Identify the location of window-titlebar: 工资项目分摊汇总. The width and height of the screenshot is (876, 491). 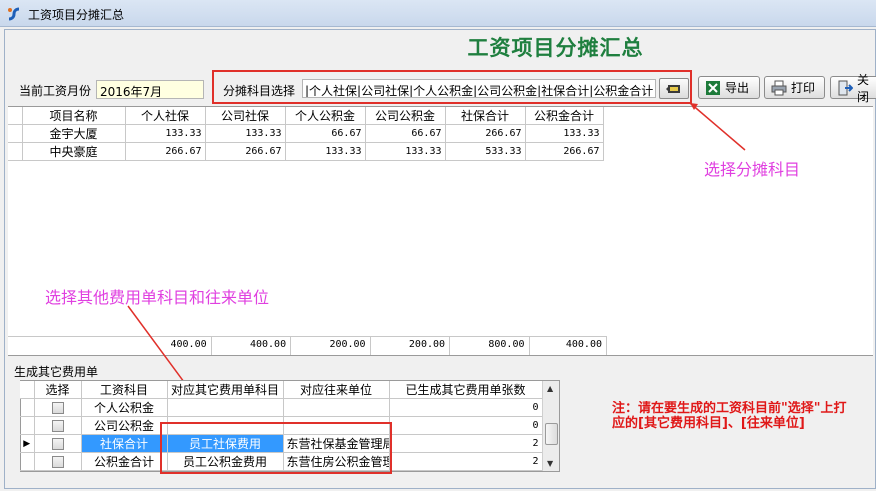
(438, 13).